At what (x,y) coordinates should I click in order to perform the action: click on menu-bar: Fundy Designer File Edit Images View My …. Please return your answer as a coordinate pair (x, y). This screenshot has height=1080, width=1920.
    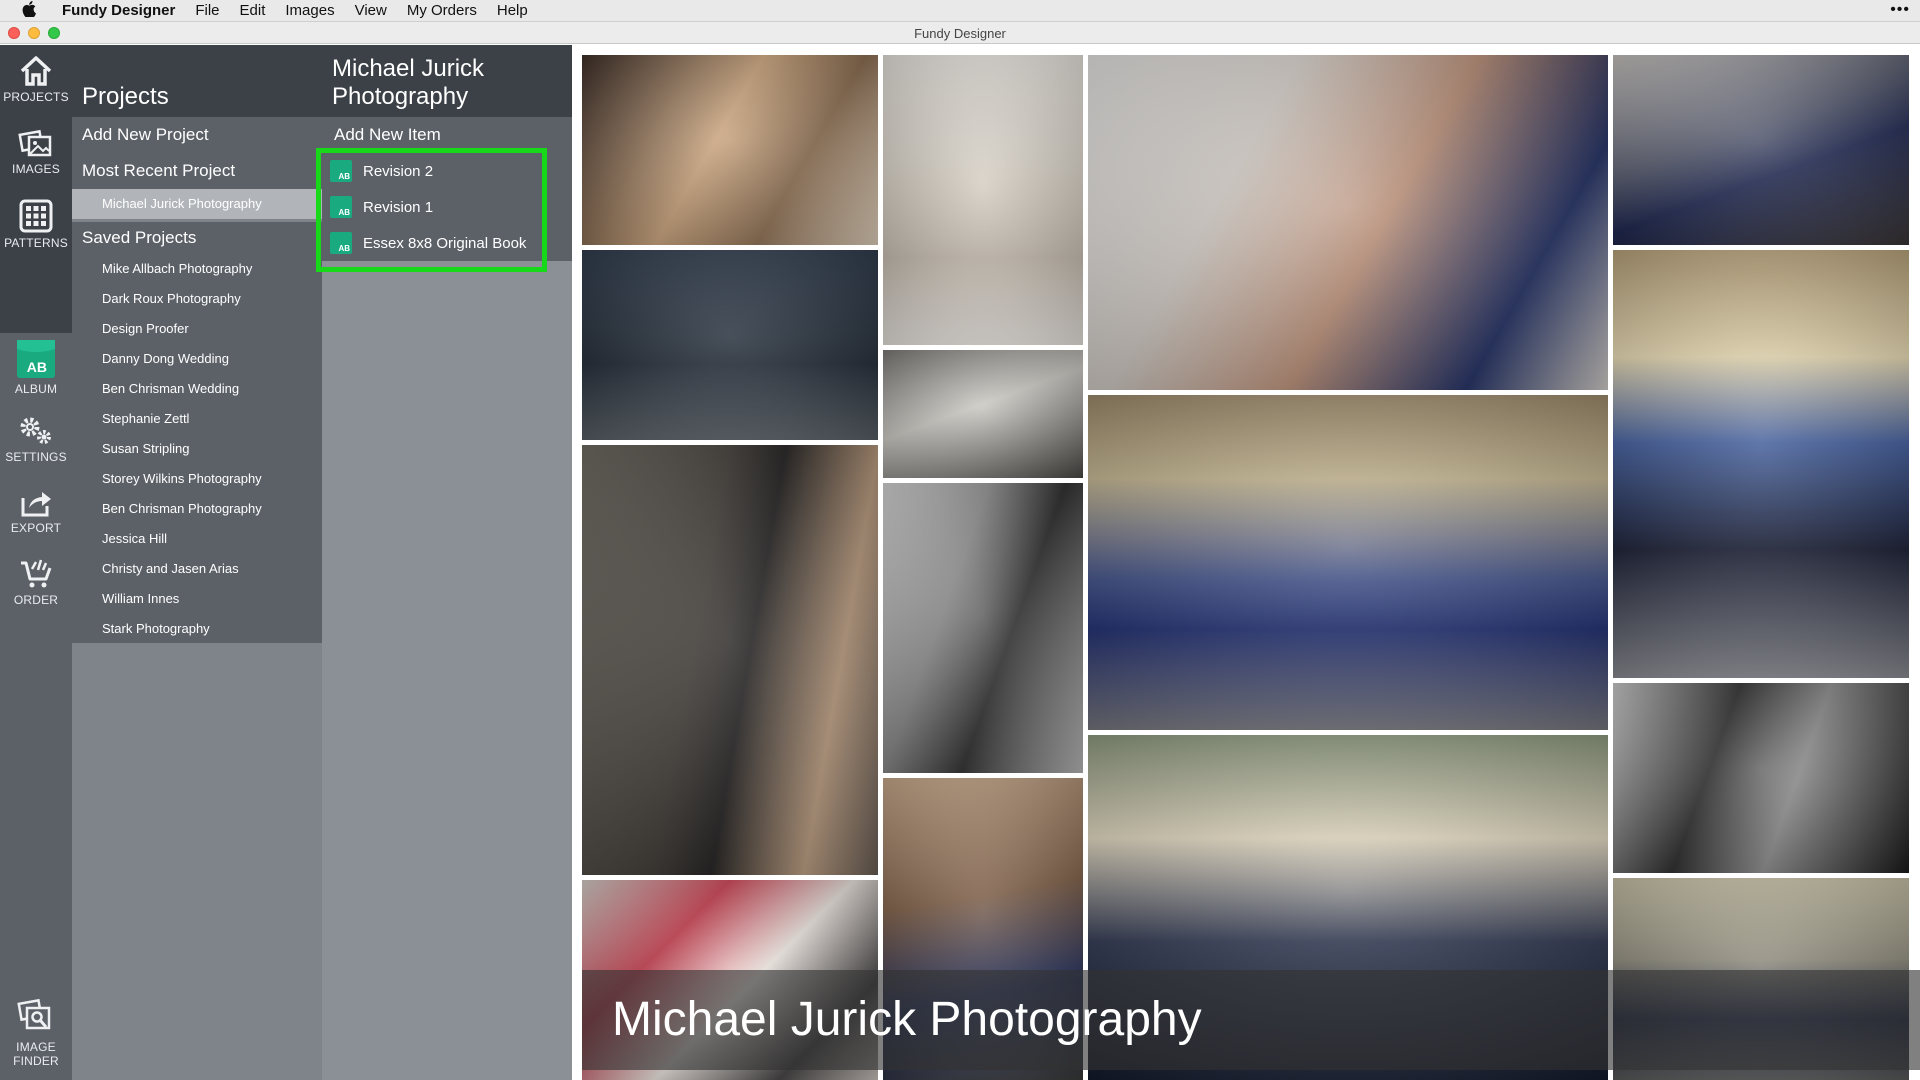
    Looking at the image, I should click on (960, 11).